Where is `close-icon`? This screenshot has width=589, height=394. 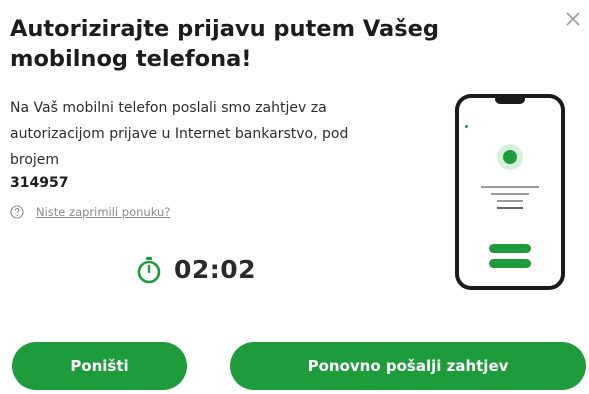
close-icon is located at coordinates (573, 19).